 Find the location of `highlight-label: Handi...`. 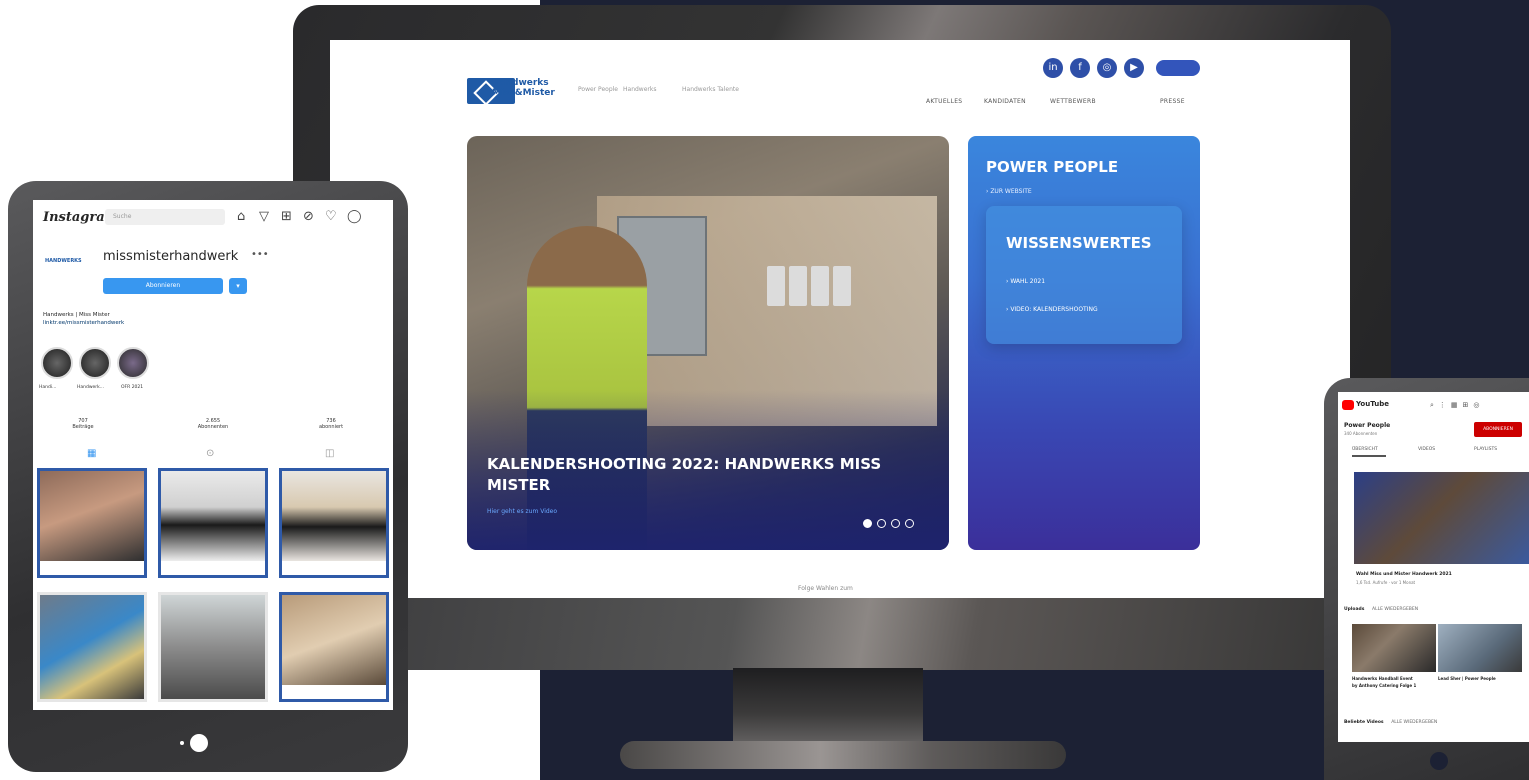

highlight-label: Handi... is located at coordinates (48, 387).